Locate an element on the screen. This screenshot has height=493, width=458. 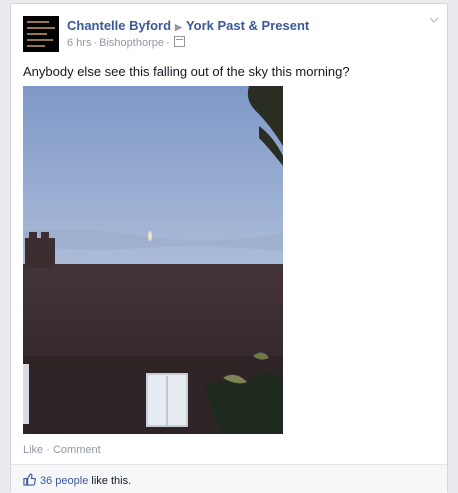
post-meta: 6 hrs · Bishopthorpe · is located at coordinates (126, 42).